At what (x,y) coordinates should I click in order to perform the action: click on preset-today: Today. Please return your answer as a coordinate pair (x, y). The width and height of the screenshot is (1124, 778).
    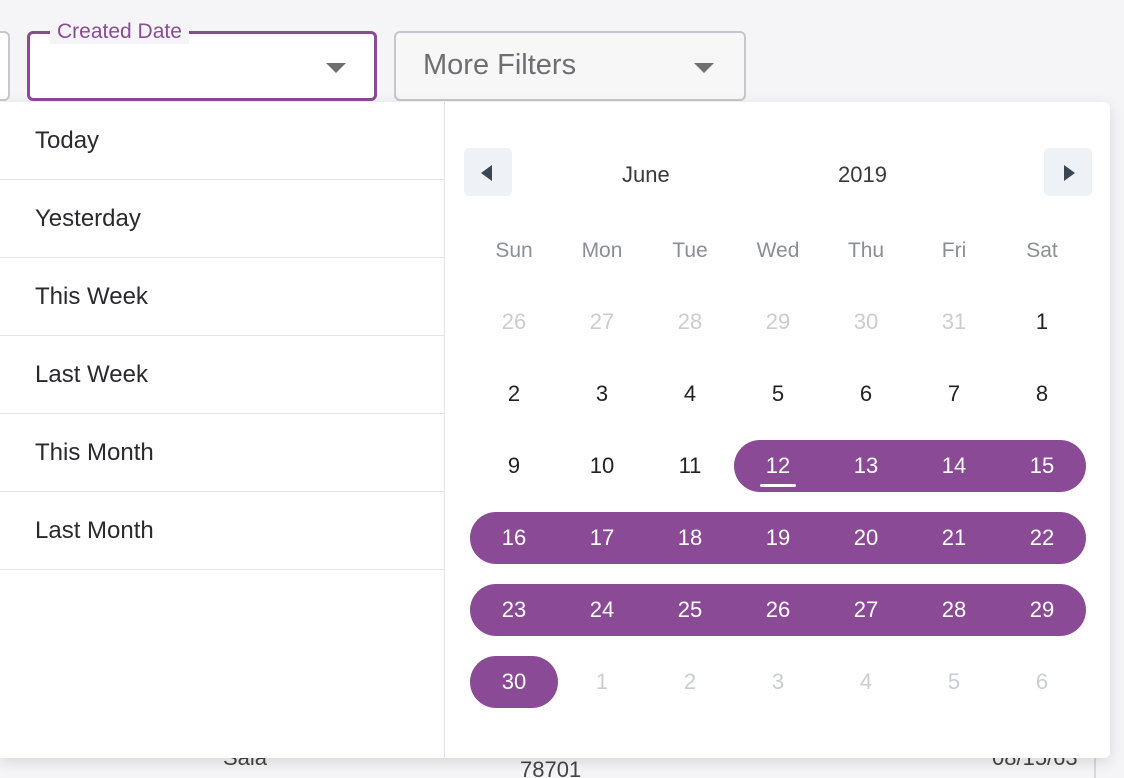
    Looking at the image, I should click on (222, 141).